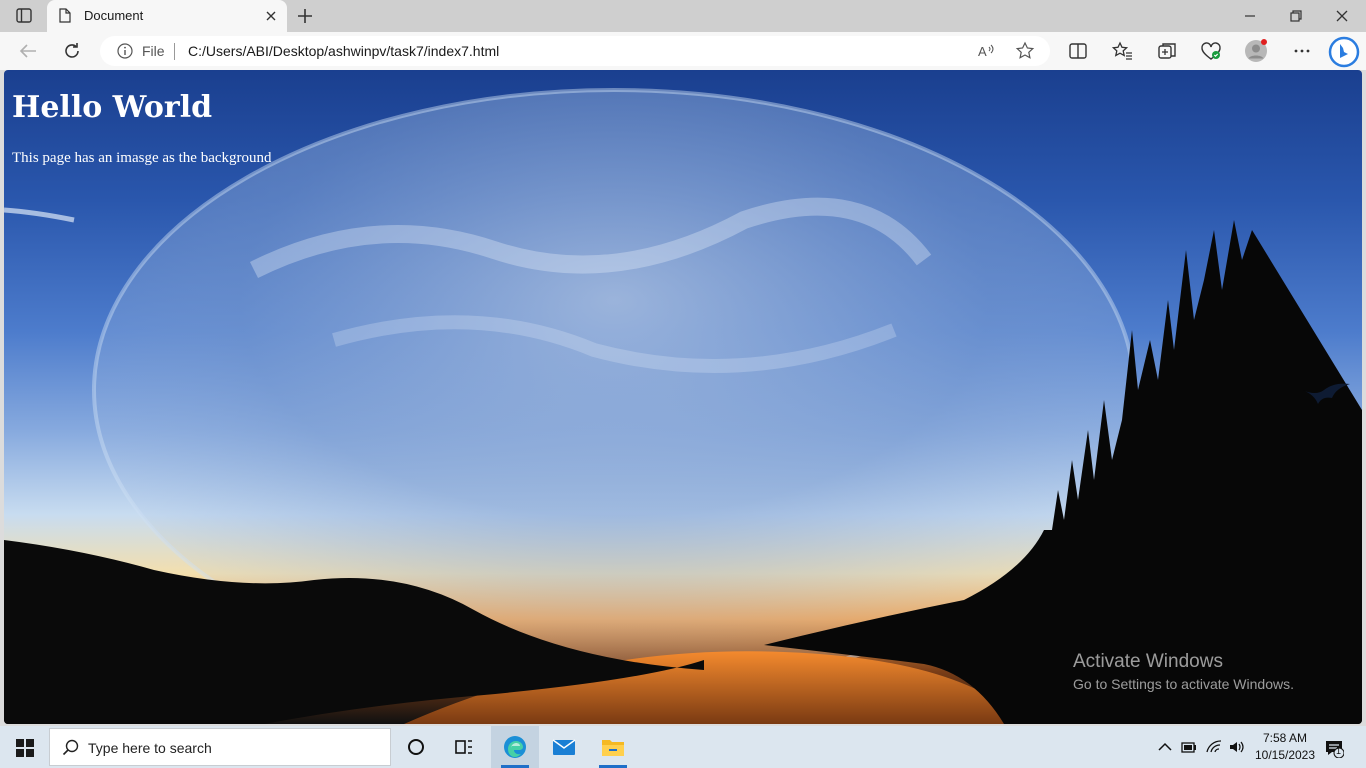  What do you see at coordinates (65, 15) in the screenshot?
I see `document-icon` at bounding box center [65, 15].